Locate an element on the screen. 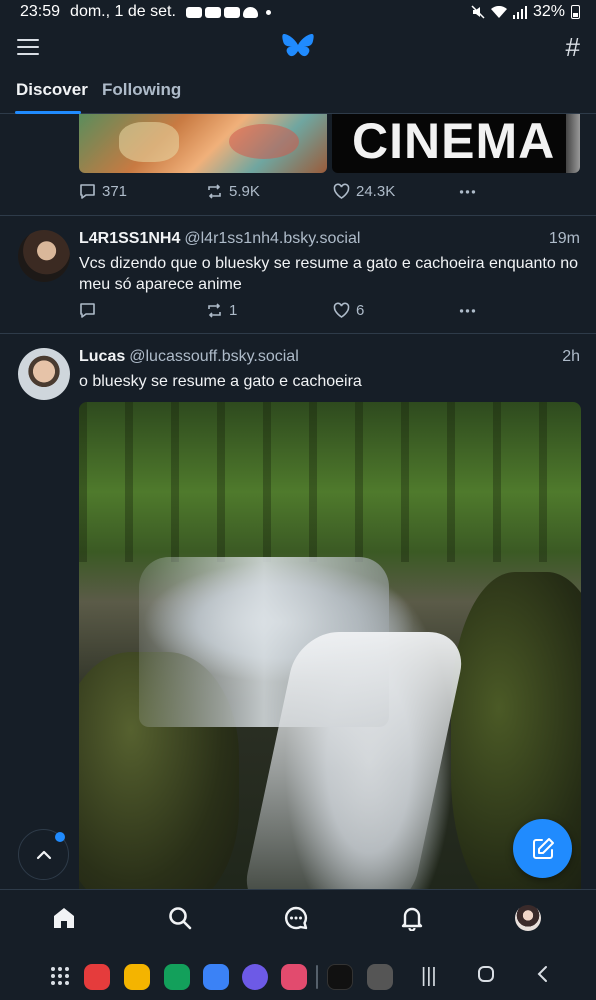  nav-home is located at coordinates (64, 918).